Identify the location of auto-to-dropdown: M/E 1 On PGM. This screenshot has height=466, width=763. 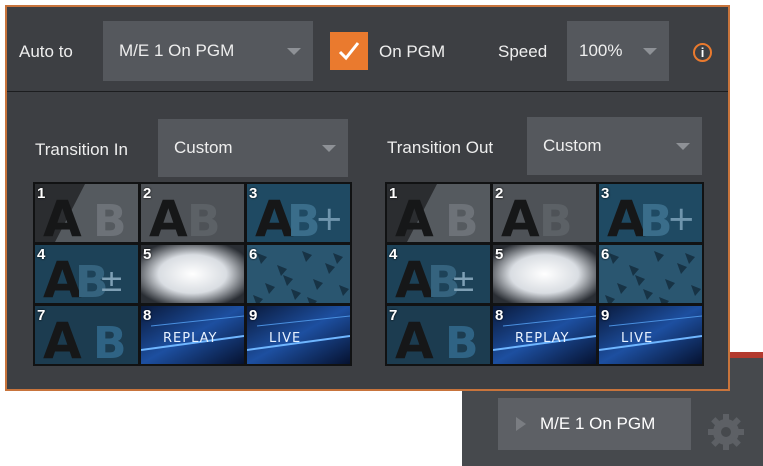
(208, 51).